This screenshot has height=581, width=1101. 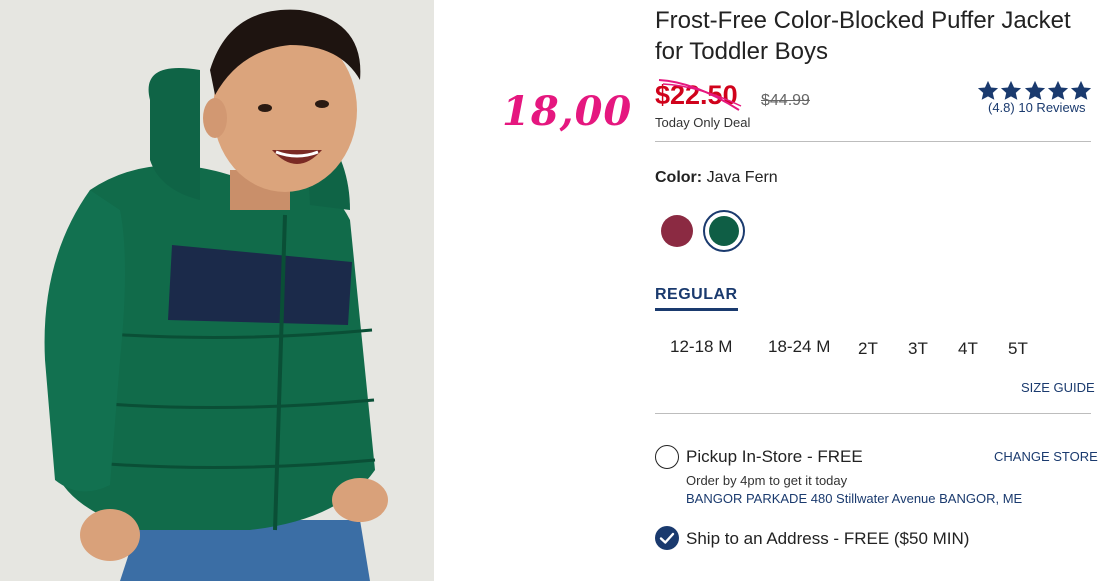 I want to click on color-selection: Color: Java Fern, so click(x=716, y=178).